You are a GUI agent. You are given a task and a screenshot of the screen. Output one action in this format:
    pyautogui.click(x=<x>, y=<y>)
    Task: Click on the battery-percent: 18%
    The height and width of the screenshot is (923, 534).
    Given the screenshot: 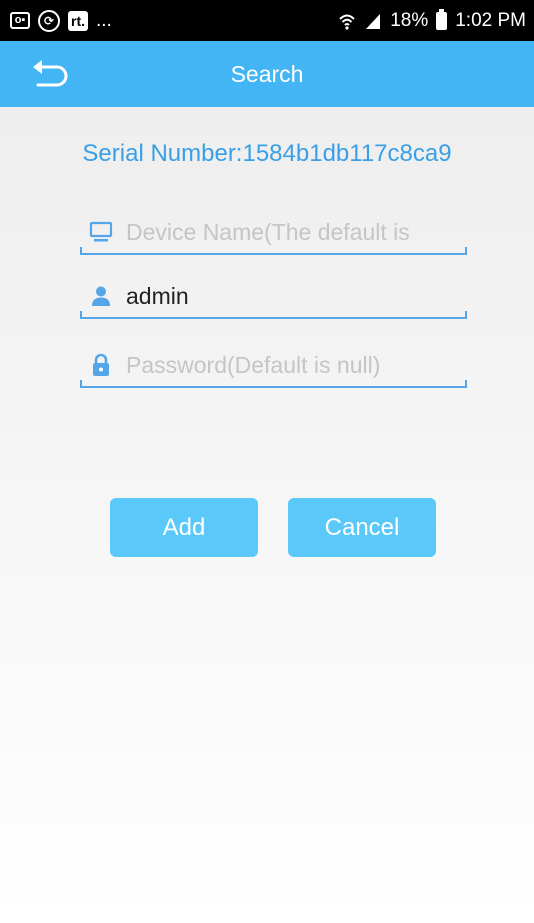 What is the action you would take?
    pyautogui.click(x=409, y=20)
    